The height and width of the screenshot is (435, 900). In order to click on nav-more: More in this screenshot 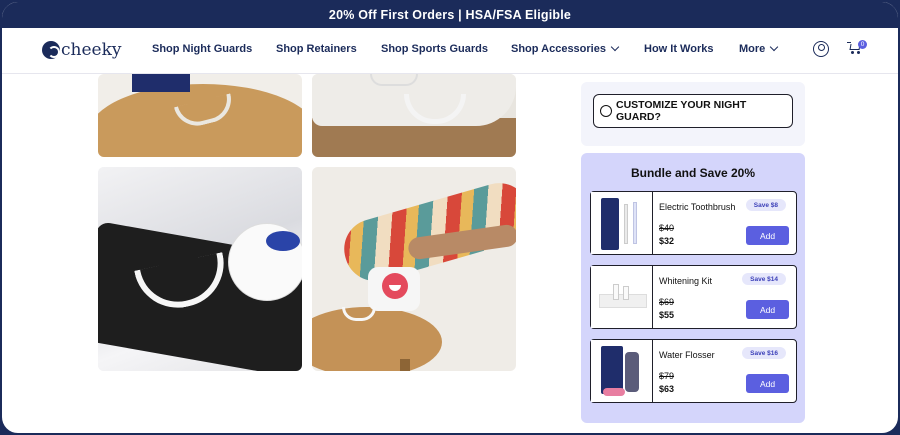, I will do `click(759, 48)`.